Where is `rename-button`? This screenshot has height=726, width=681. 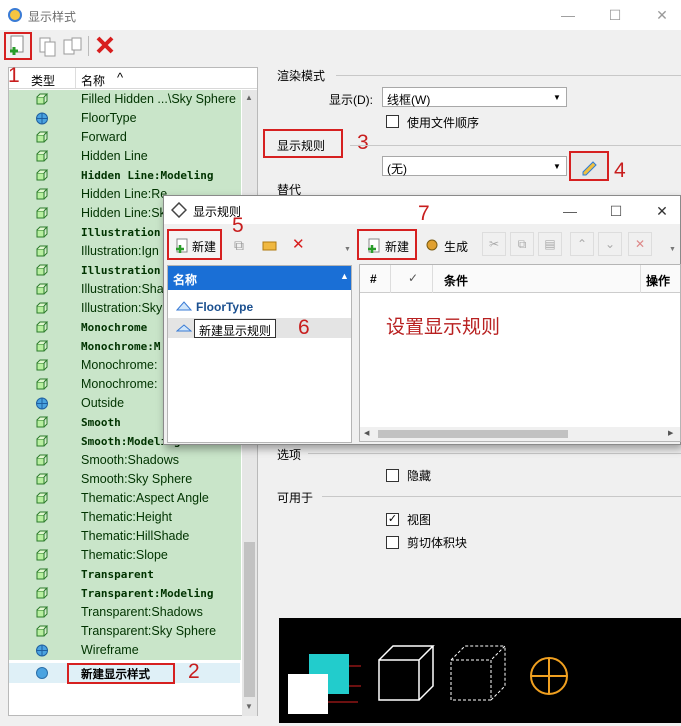 rename-button is located at coordinates (73, 48).